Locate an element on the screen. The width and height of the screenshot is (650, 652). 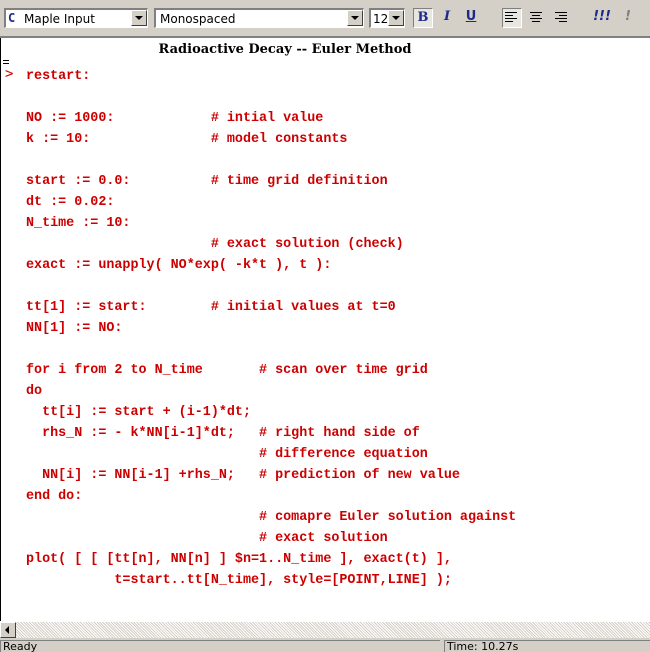
align-center-button is located at coordinates (537, 18).